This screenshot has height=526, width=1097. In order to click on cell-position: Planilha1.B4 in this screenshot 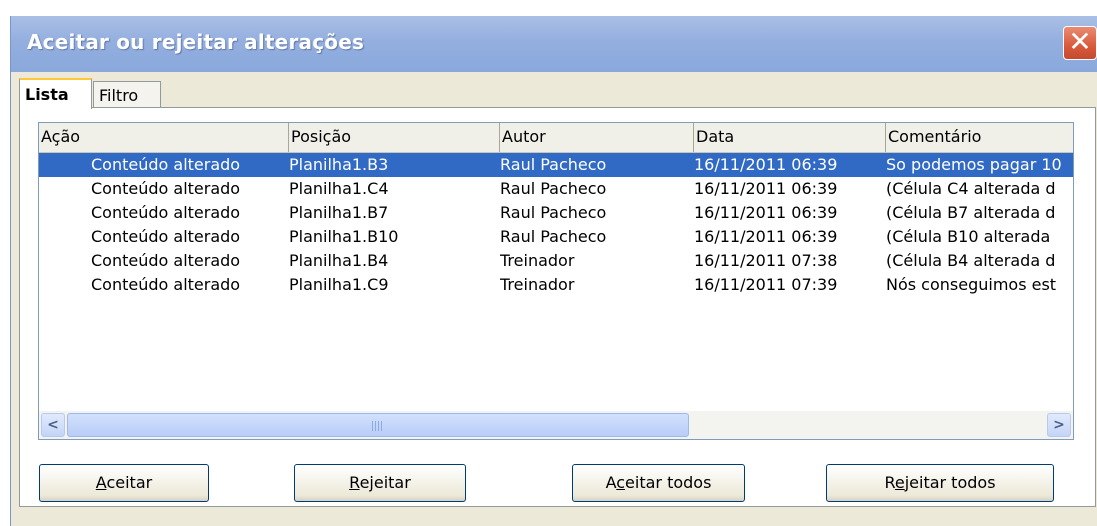, I will do `click(339, 260)`.